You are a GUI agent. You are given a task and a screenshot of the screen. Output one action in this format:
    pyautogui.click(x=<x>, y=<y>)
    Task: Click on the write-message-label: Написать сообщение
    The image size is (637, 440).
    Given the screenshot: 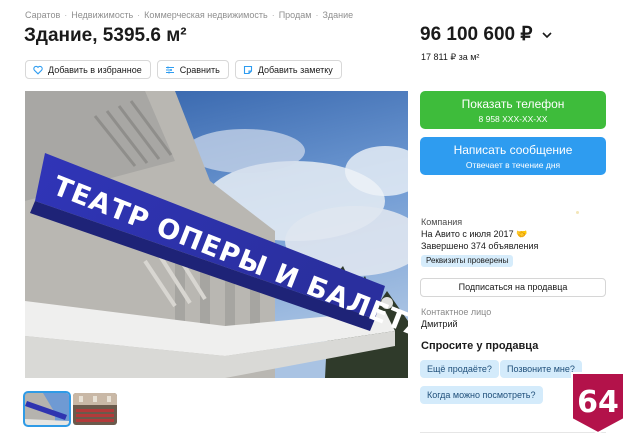 What is the action you would take?
    pyautogui.click(x=513, y=150)
    